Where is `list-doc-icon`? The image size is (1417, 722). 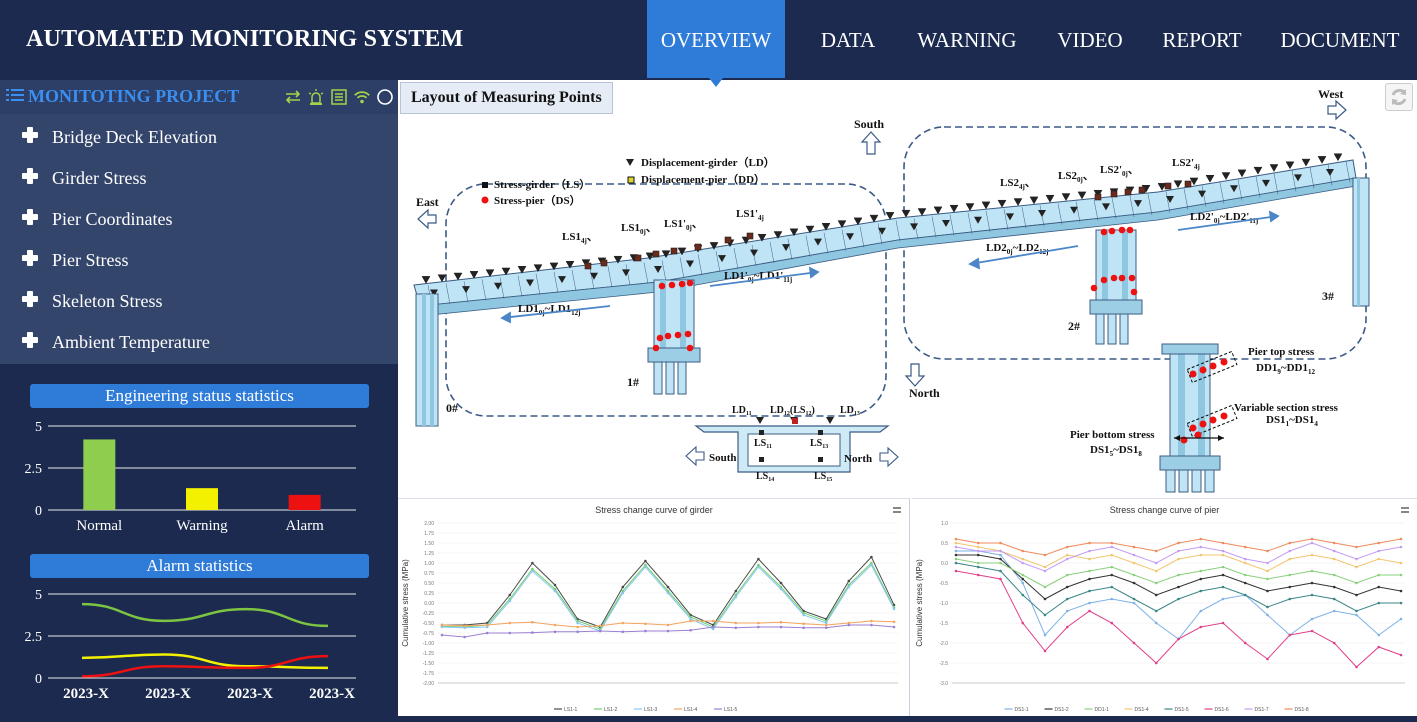 list-doc-icon is located at coordinates (339, 97).